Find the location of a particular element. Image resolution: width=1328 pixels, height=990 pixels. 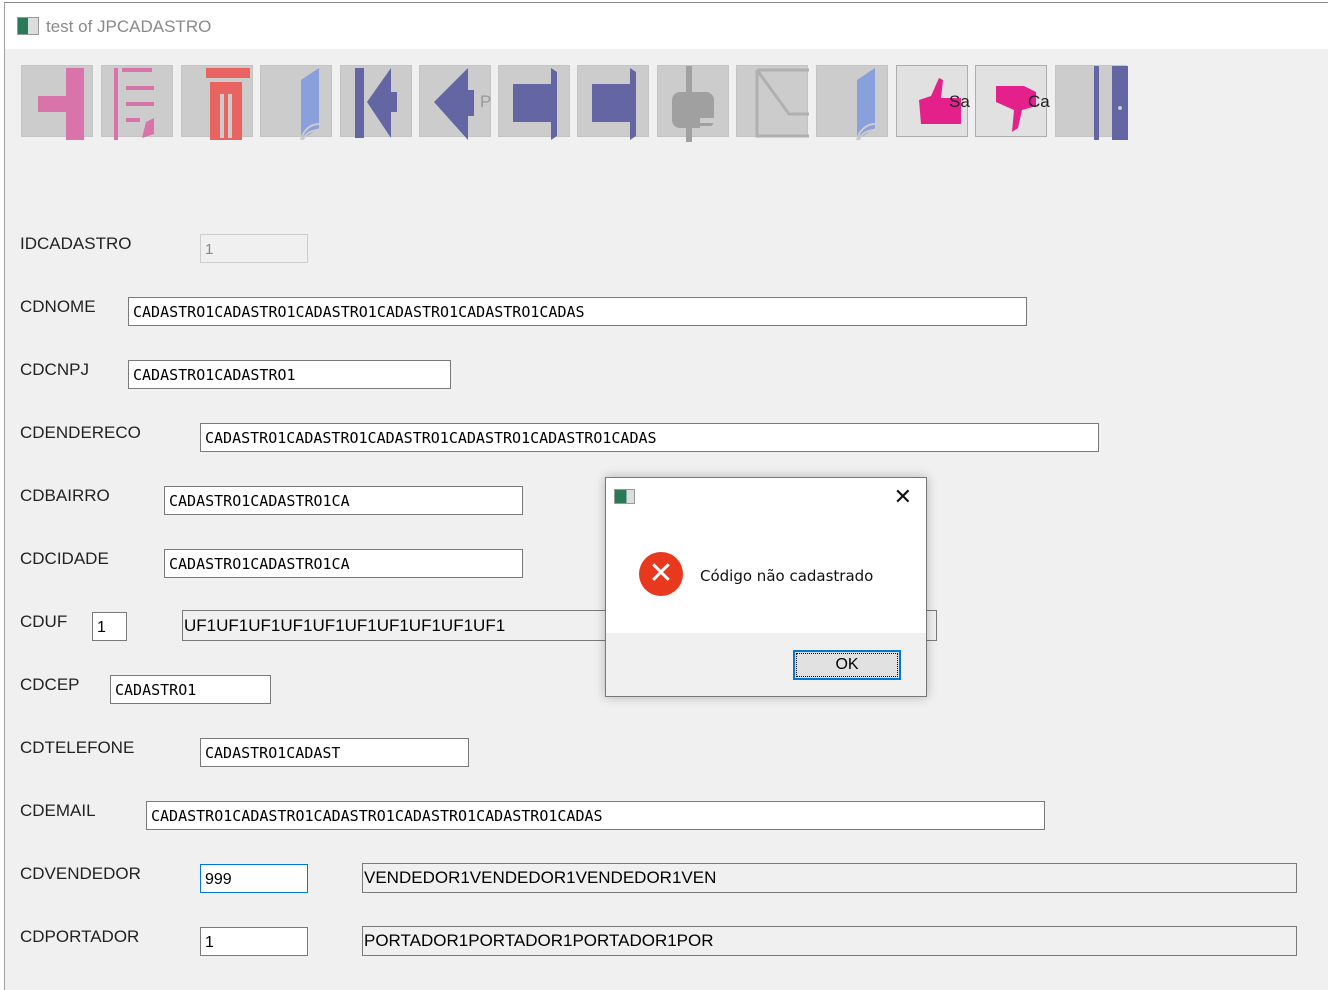

previous-caption: P is located at coordinates (486, 101).